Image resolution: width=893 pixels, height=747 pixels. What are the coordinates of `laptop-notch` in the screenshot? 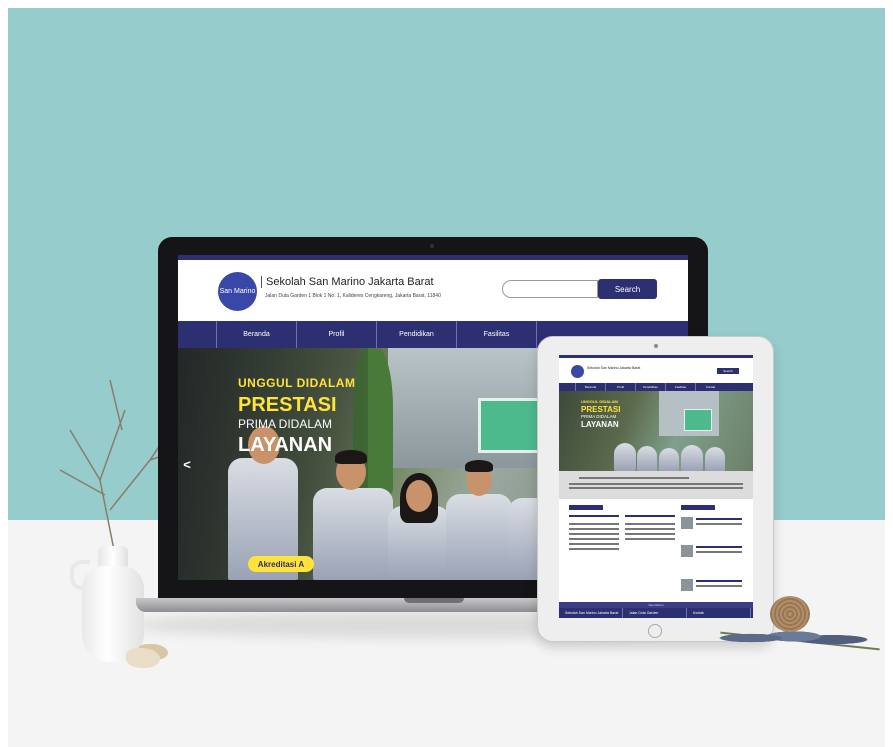 It's located at (434, 600).